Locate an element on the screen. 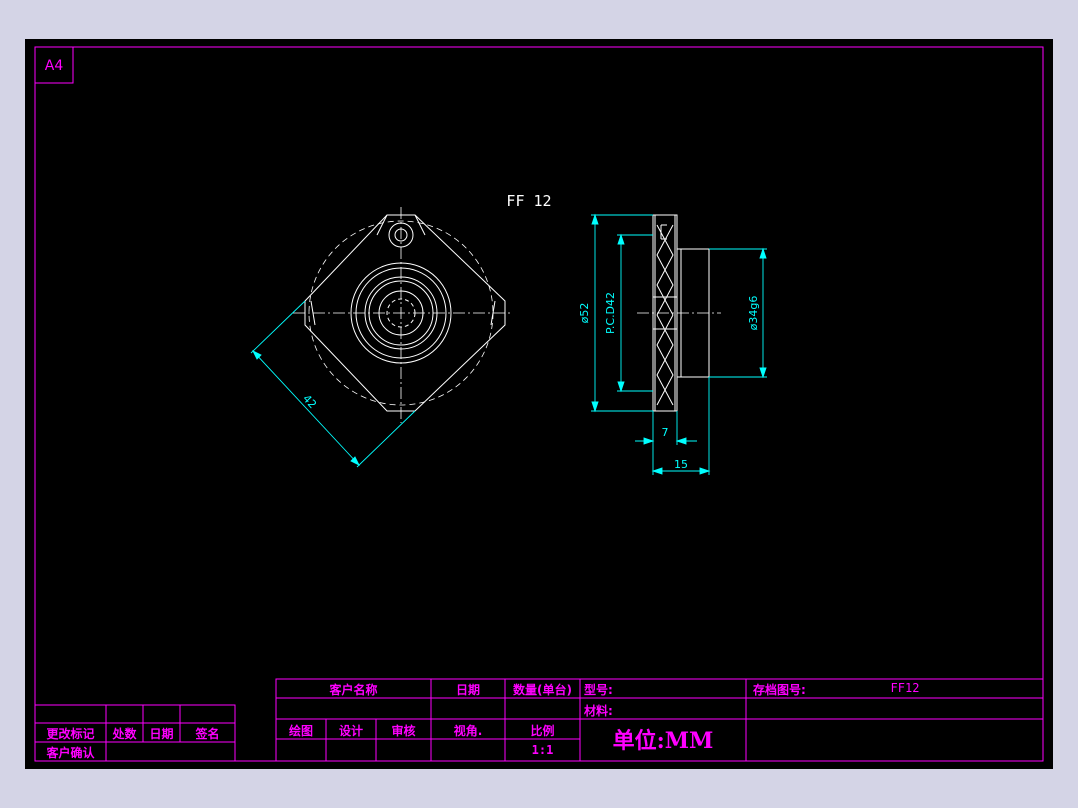 This screenshot has width=1078, height=808. view-angle-label: 视角. is located at coordinates (468, 731).